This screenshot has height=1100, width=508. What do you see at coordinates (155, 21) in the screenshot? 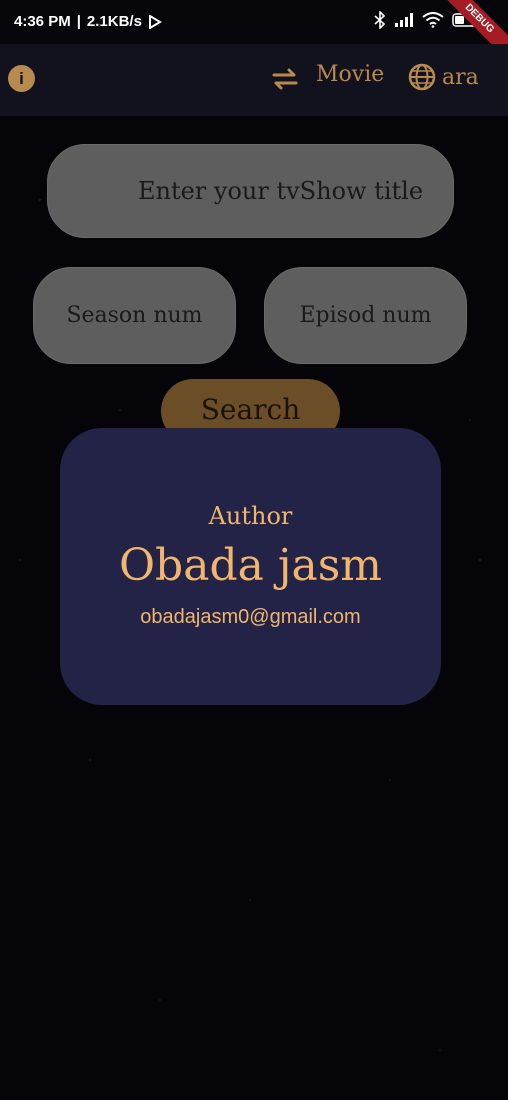
I see `play-store-icon` at bounding box center [155, 21].